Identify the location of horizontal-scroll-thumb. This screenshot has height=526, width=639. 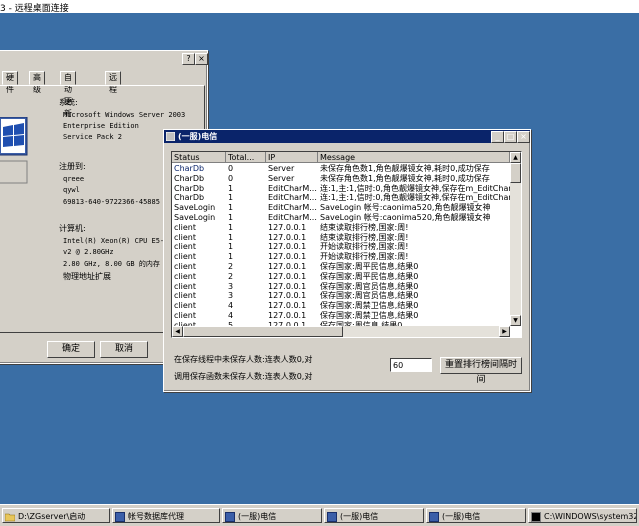
(263, 331).